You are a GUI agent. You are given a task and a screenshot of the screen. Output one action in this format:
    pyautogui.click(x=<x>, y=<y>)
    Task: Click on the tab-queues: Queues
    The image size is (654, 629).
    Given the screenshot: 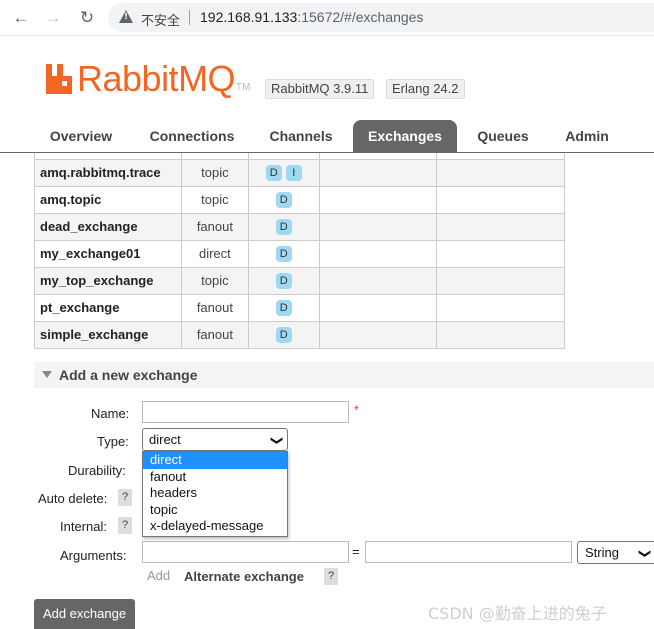 What is the action you would take?
    pyautogui.click(x=503, y=136)
    